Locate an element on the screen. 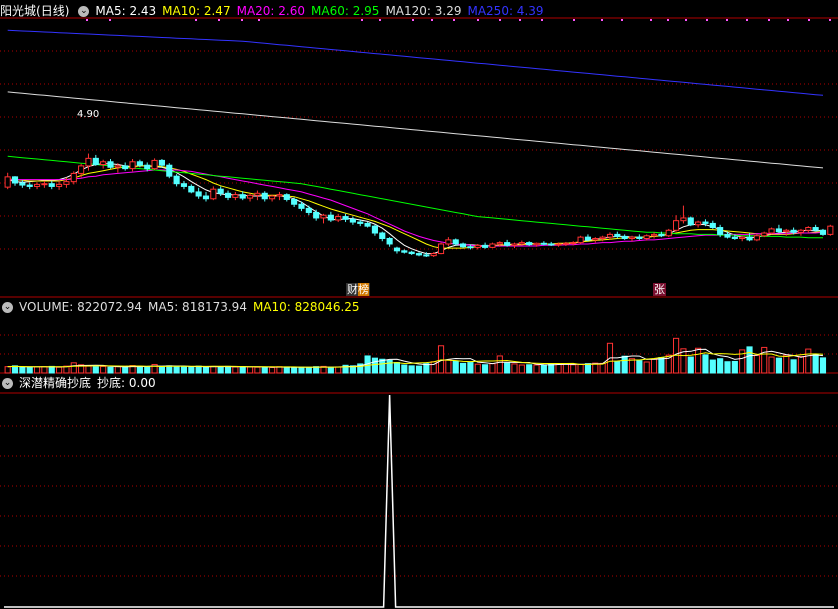 The height and width of the screenshot is (609, 838). event-tag-limit: 张 is located at coordinates (659, 289).